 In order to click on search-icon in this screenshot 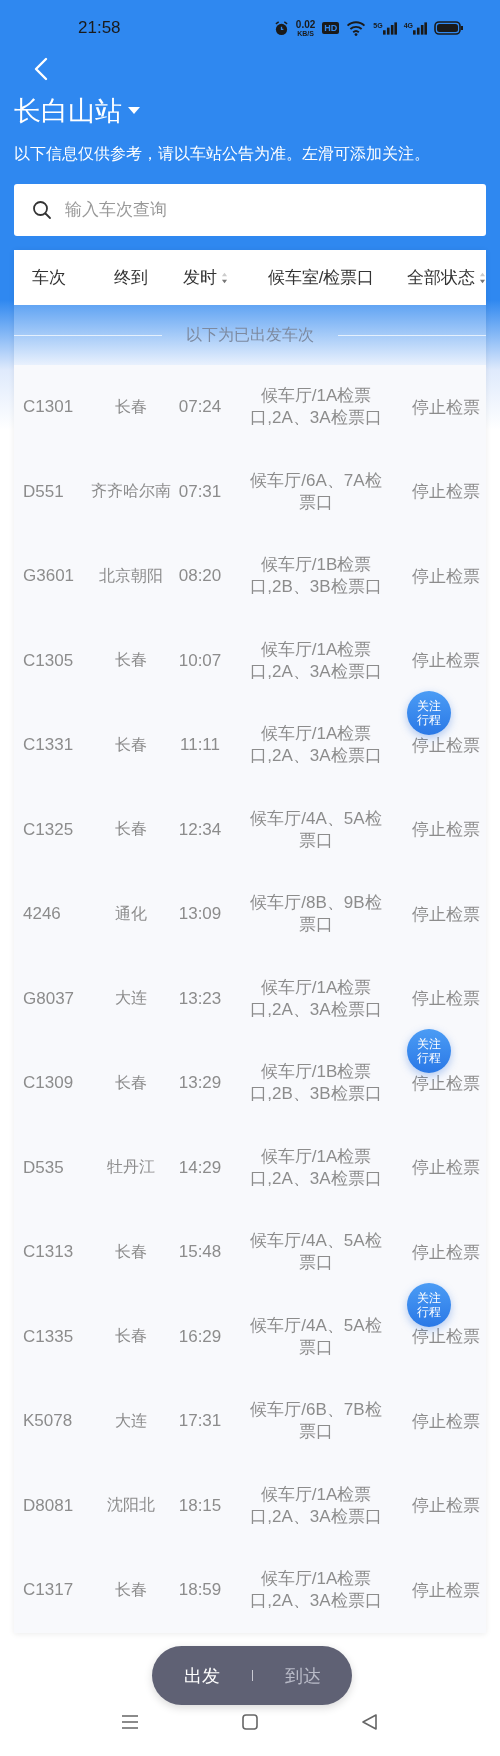, I will do `click(42, 210)`.